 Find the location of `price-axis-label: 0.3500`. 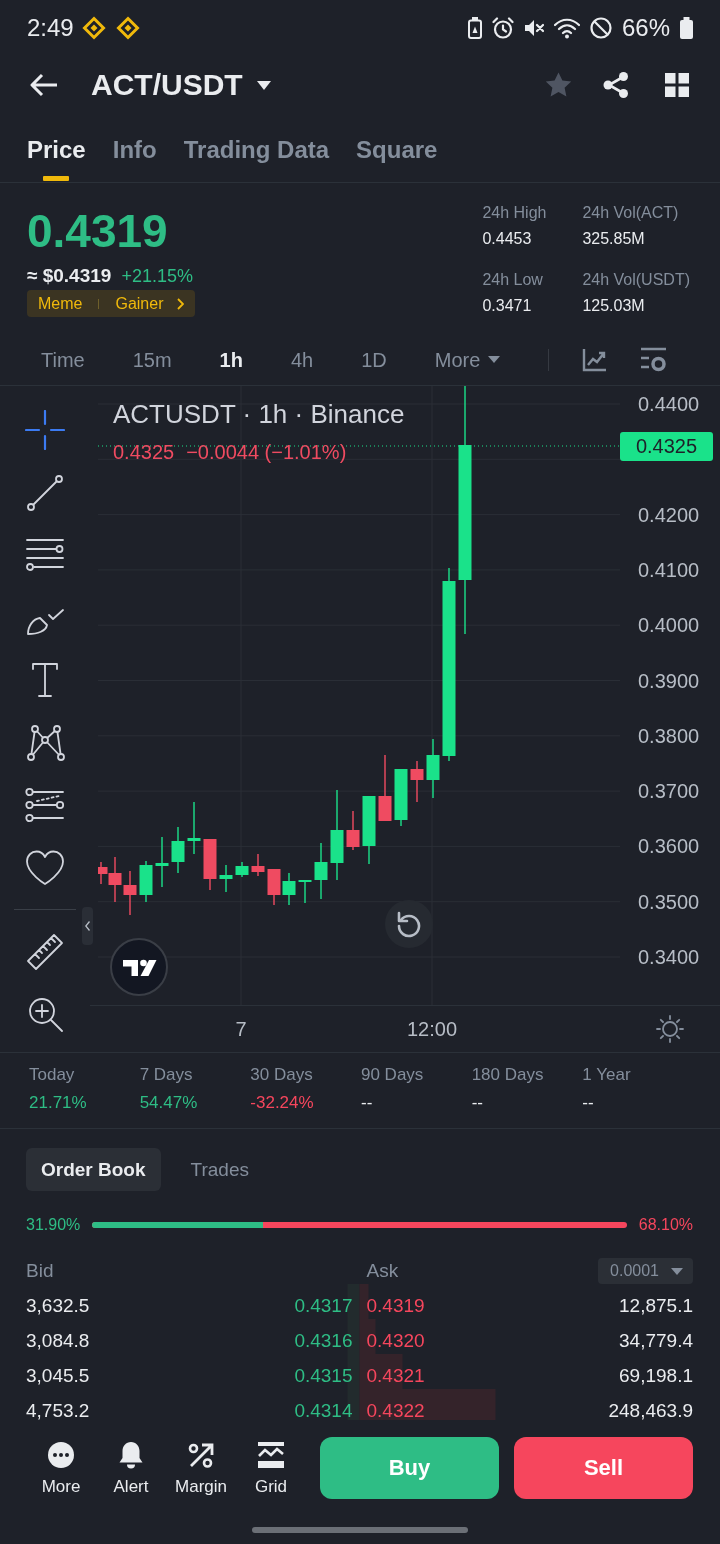

price-axis-label: 0.3500 is located at coordinates (669, 901).